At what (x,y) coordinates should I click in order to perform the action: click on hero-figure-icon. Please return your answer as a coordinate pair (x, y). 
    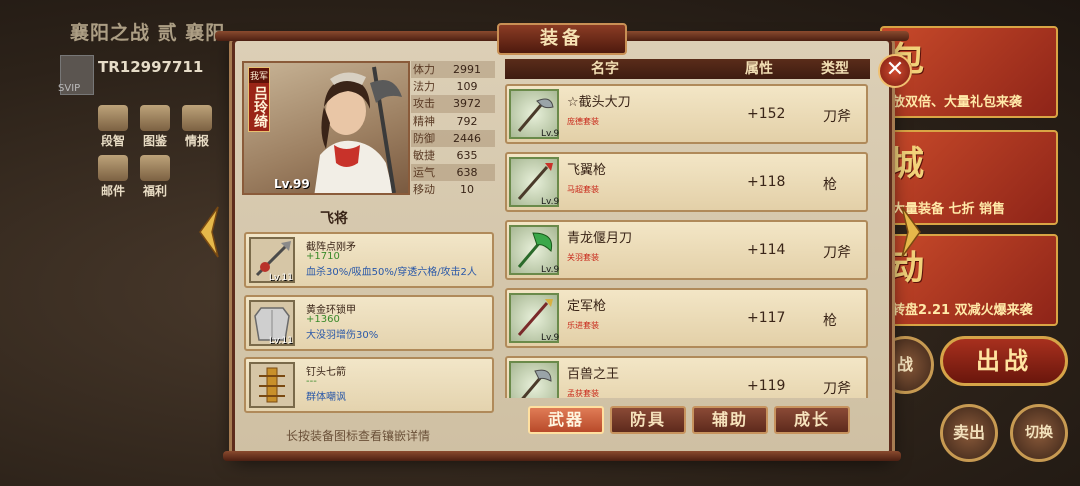
    Looking at the image, I should click on (358, 129).